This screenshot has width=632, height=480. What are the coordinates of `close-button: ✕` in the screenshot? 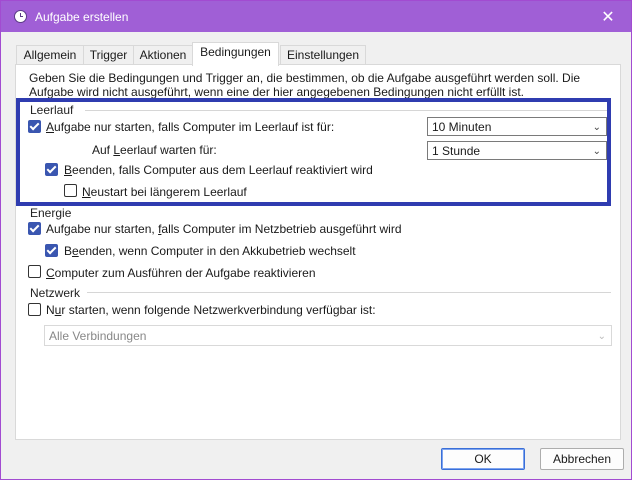 It's located at (608, 16).